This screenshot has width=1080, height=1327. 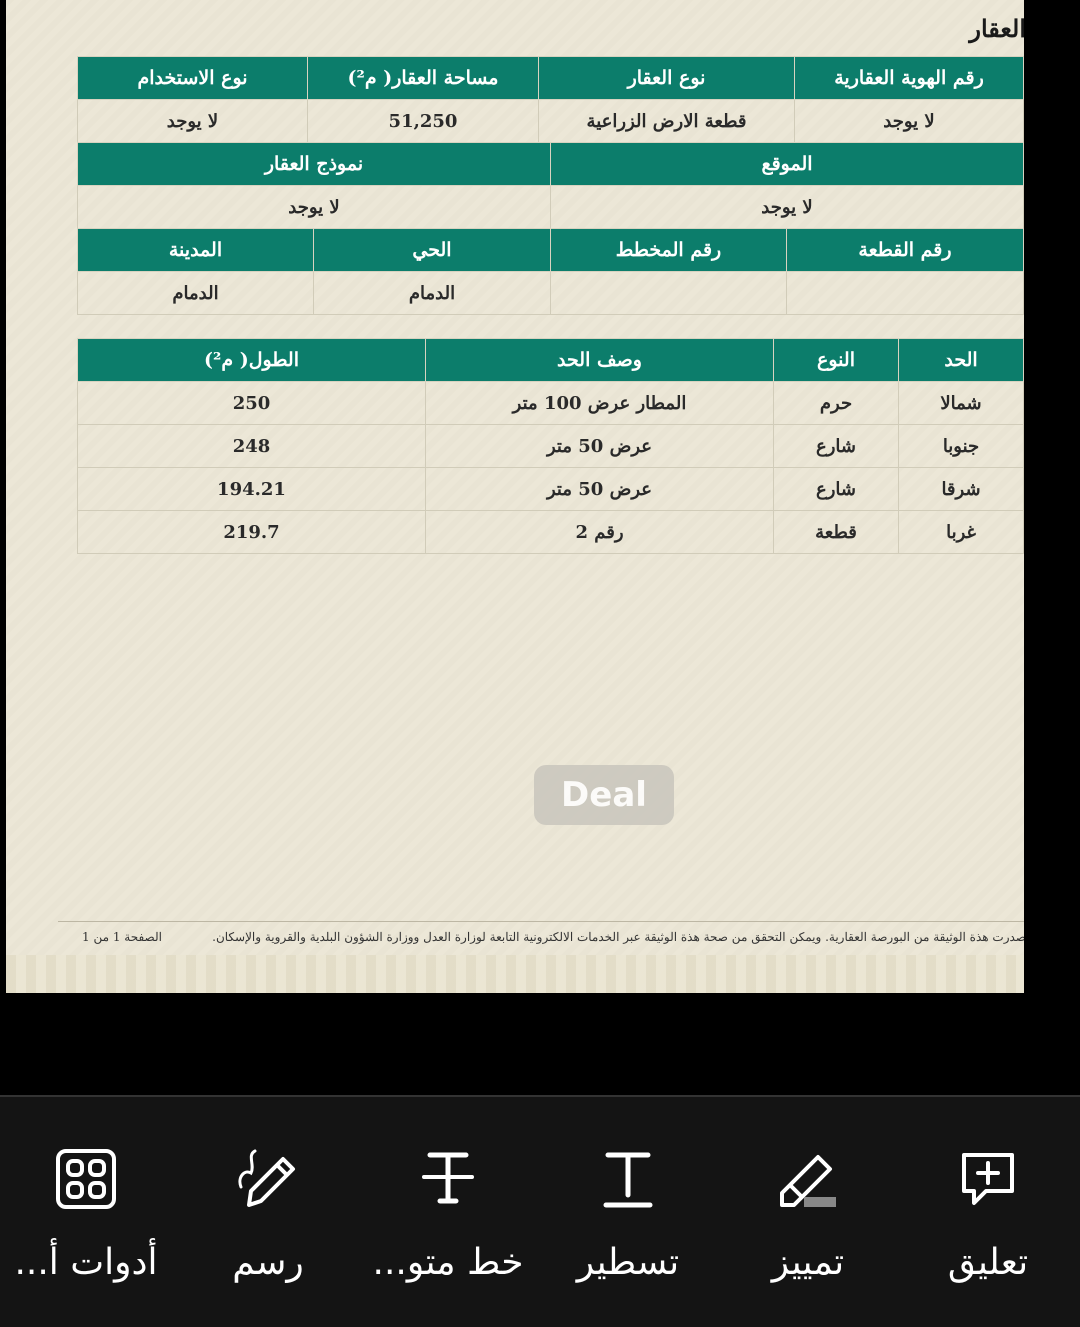 What do you see at coordinates (787, 164) in the screenshot?
I see `header-location: الموقع` at bounding box center [787, 164].